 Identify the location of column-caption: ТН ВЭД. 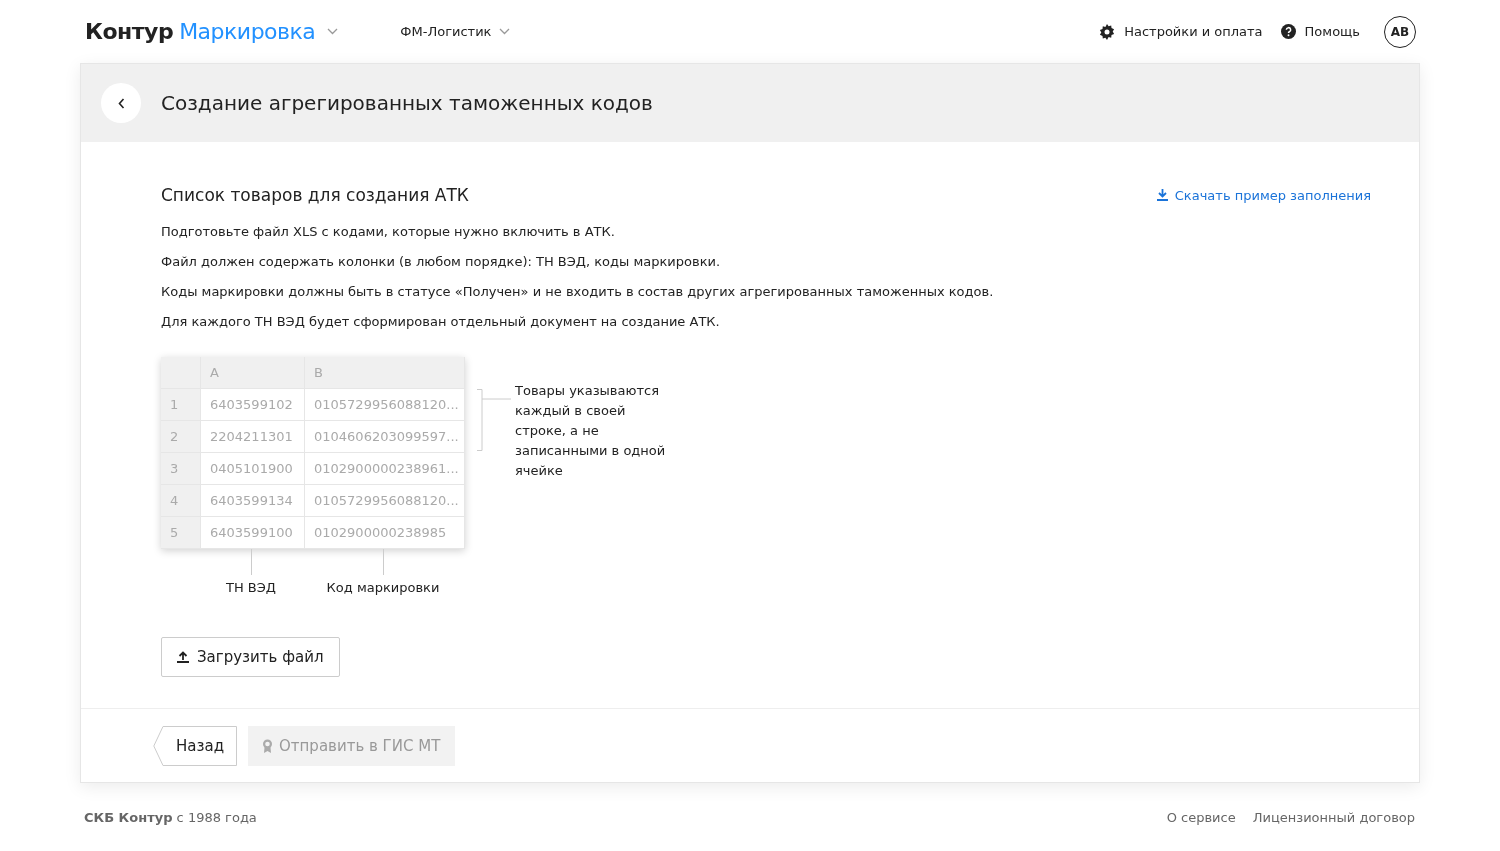
(251, 587).